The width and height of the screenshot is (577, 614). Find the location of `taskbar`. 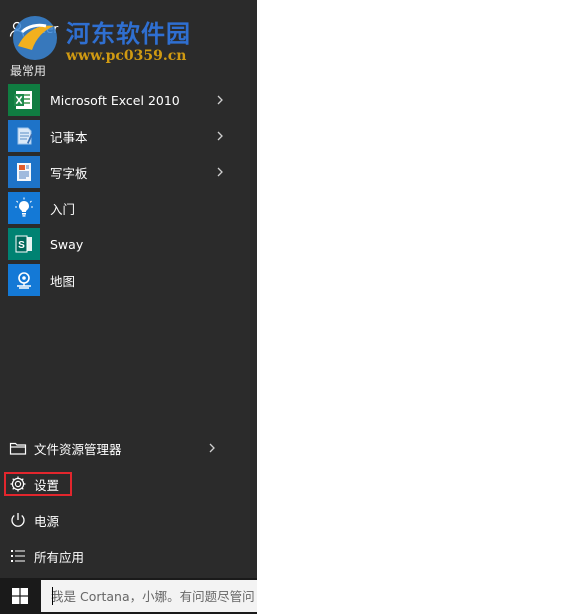

taskbar is located at coordinates (128, 596).